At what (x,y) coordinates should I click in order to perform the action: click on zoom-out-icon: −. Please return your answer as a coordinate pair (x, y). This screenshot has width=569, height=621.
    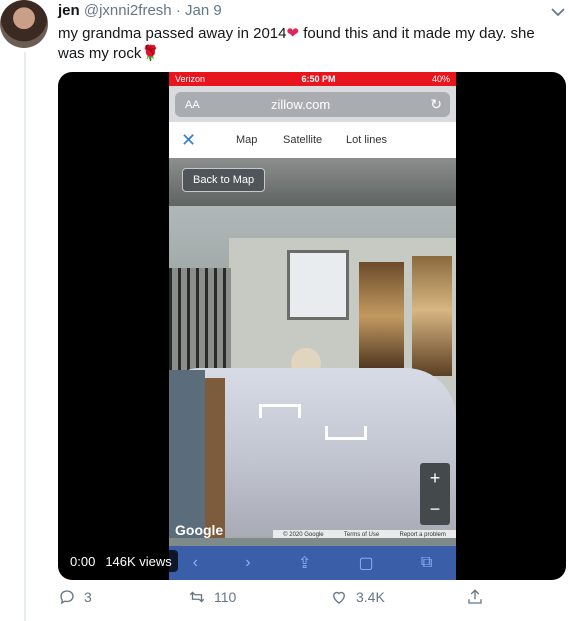
    Looking at the image, I should click on (435, 509).